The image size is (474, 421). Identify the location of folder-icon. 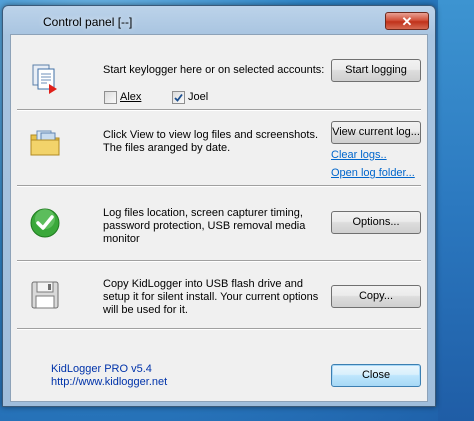
(45, 143).